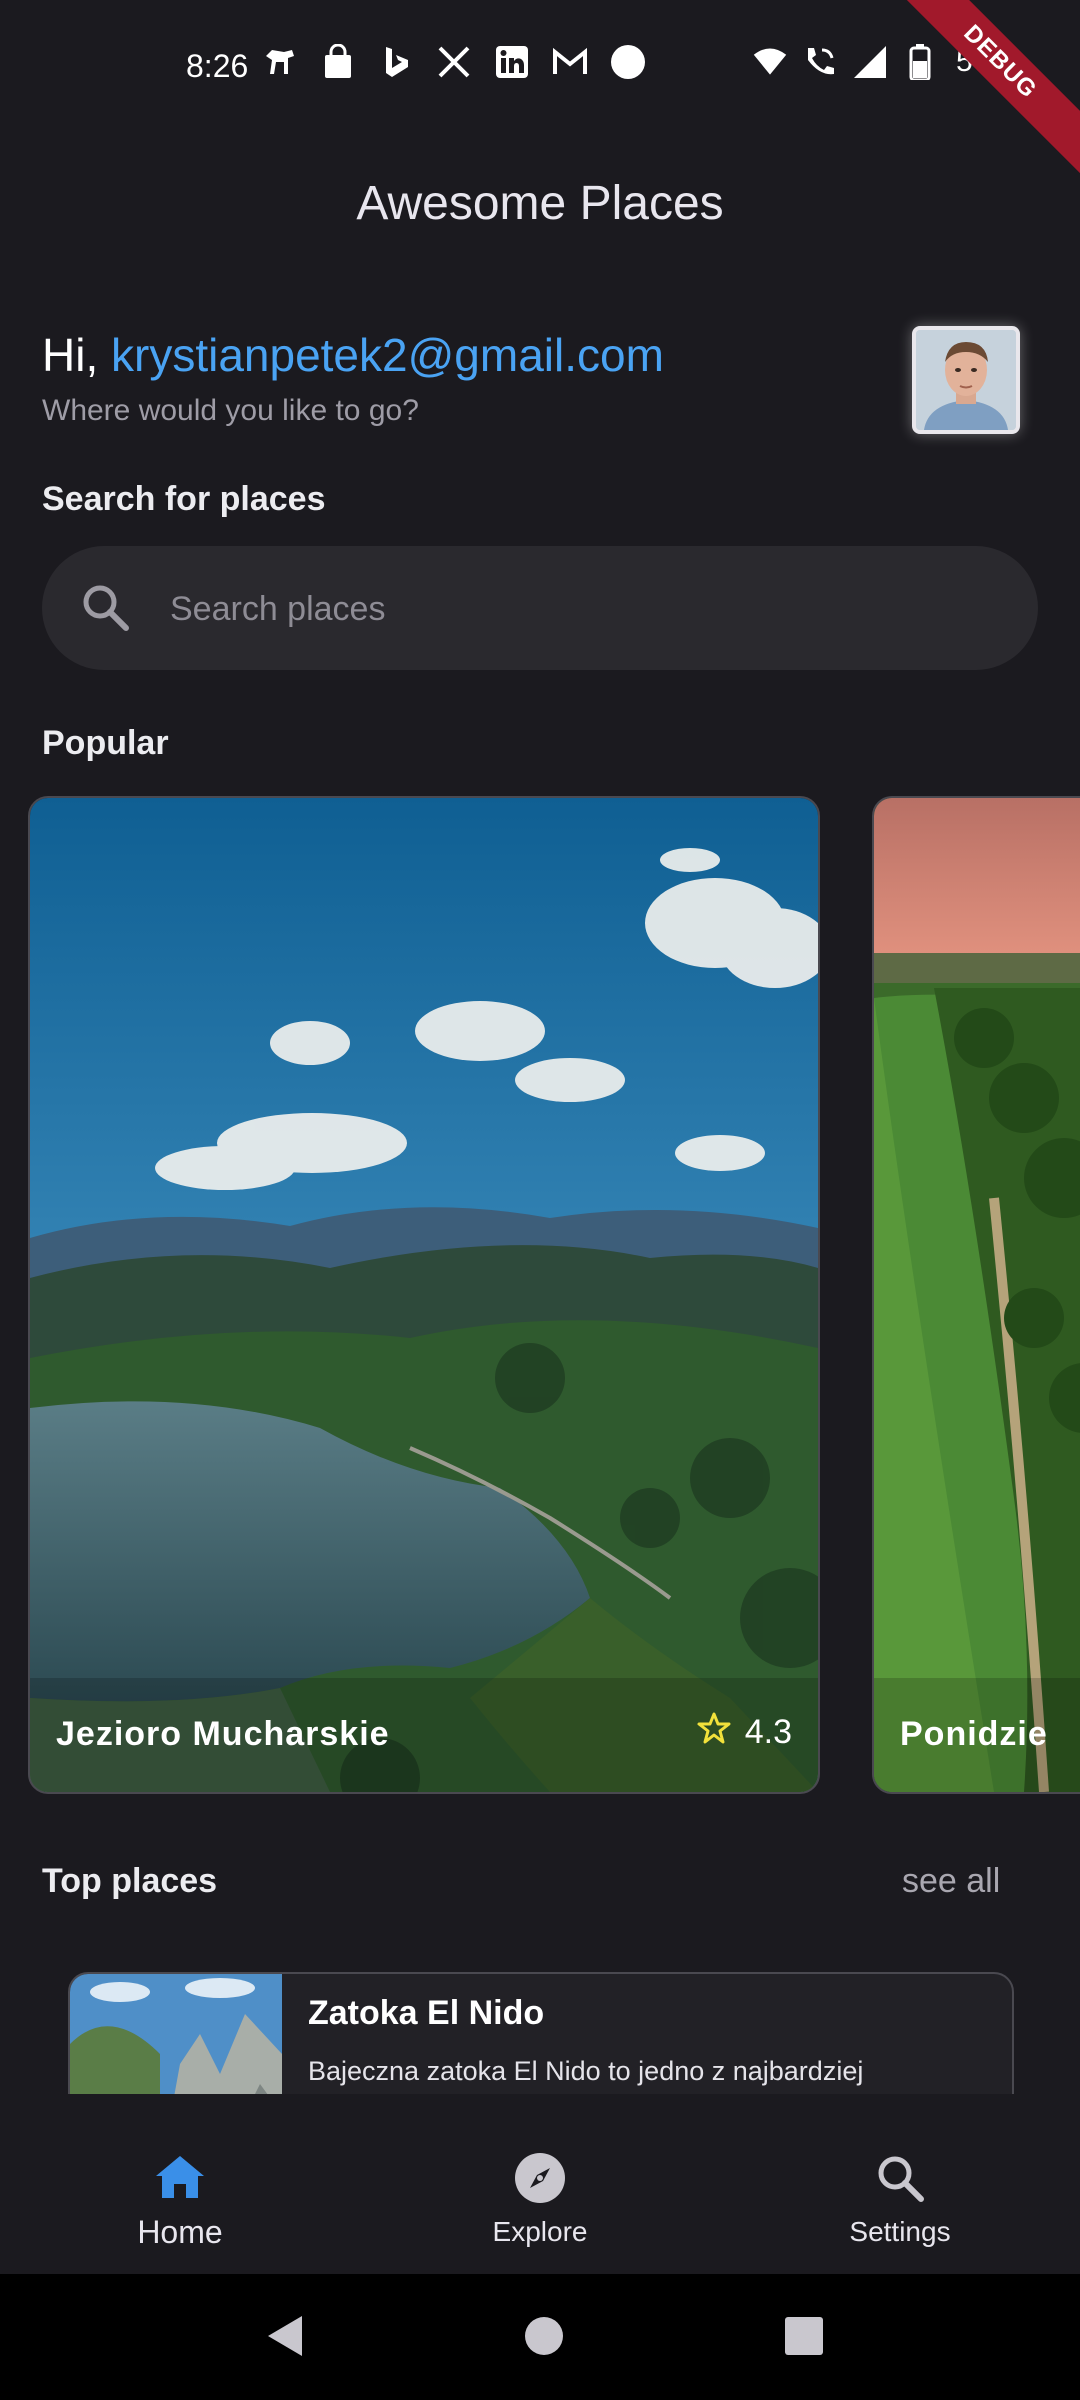 The height and width of the screenshot is (2400, 1080). What do you see at coordinates (76, 355) in the screenshot?
I see `greeting-hi: Hi,` at bounding box center [76, 355].